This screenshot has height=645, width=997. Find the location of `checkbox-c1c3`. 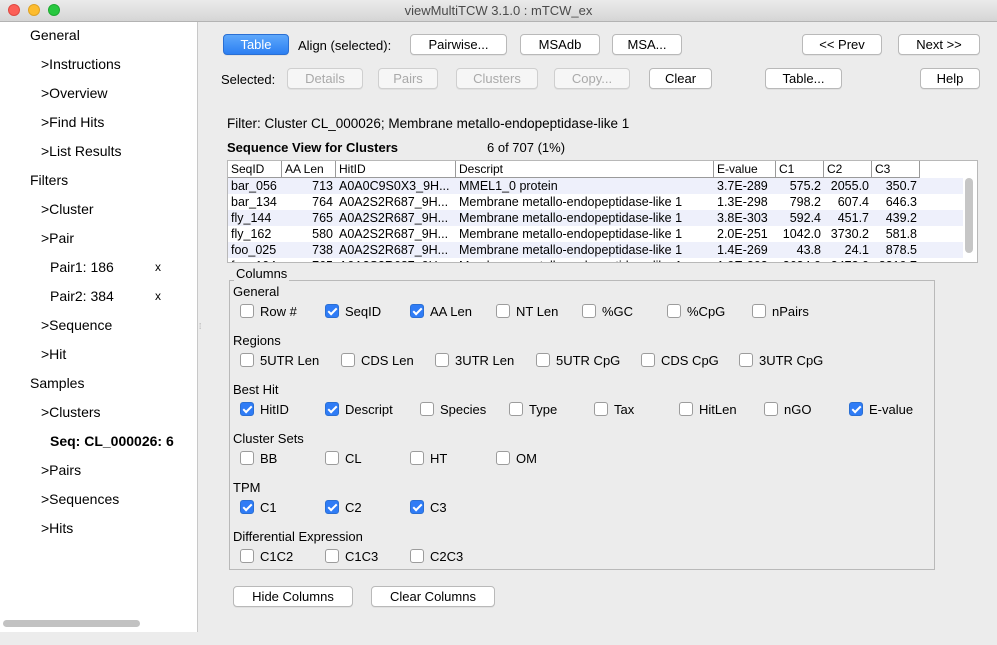

checkbox-c1c3 is located at coordinates (332, 556).